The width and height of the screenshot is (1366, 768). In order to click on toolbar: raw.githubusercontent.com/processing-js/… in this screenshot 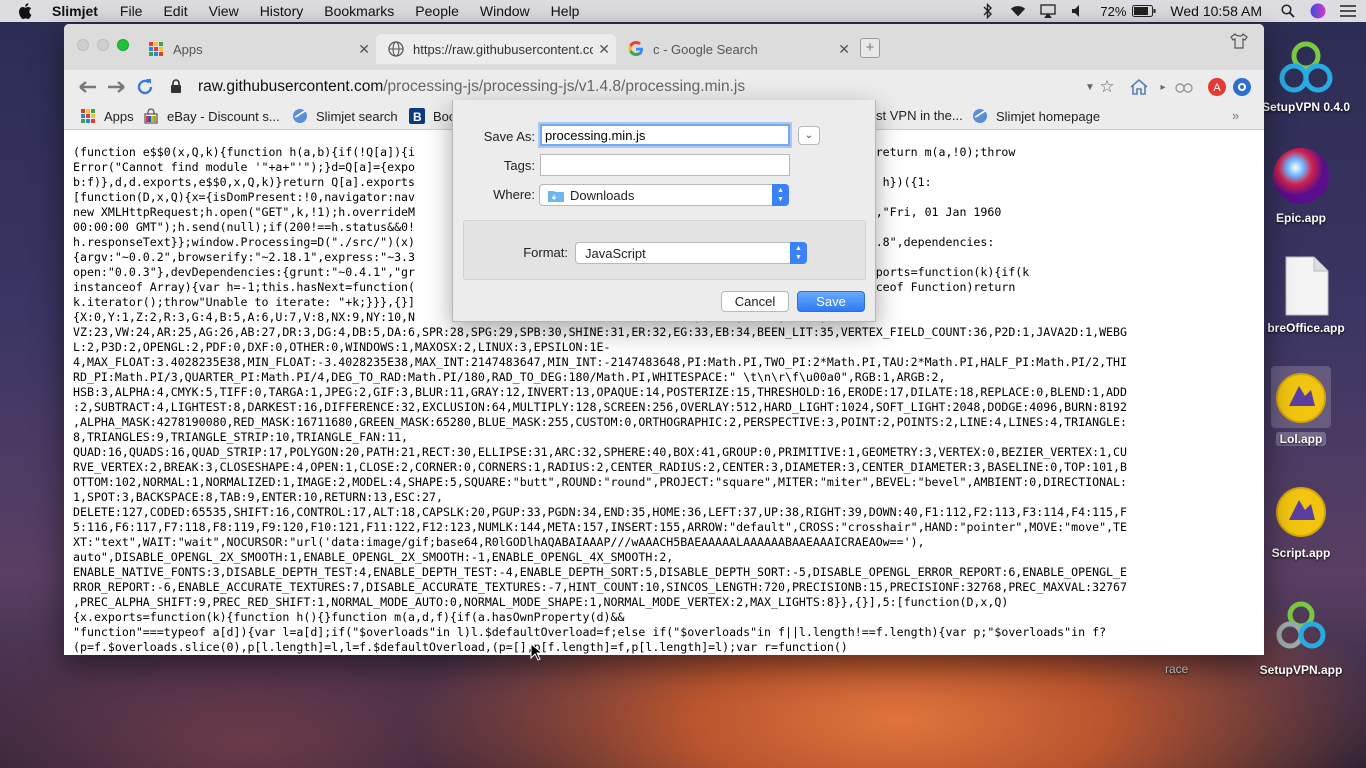, I will do `click(664, 87)`.